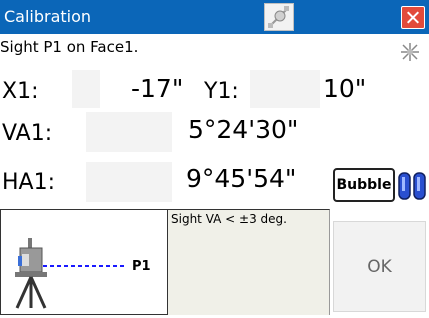 The width and height of the screenshot is (429, 318). Describe the element at coordinates (129, 132) in the screenshot. I see `va1-row-bg` at that location.